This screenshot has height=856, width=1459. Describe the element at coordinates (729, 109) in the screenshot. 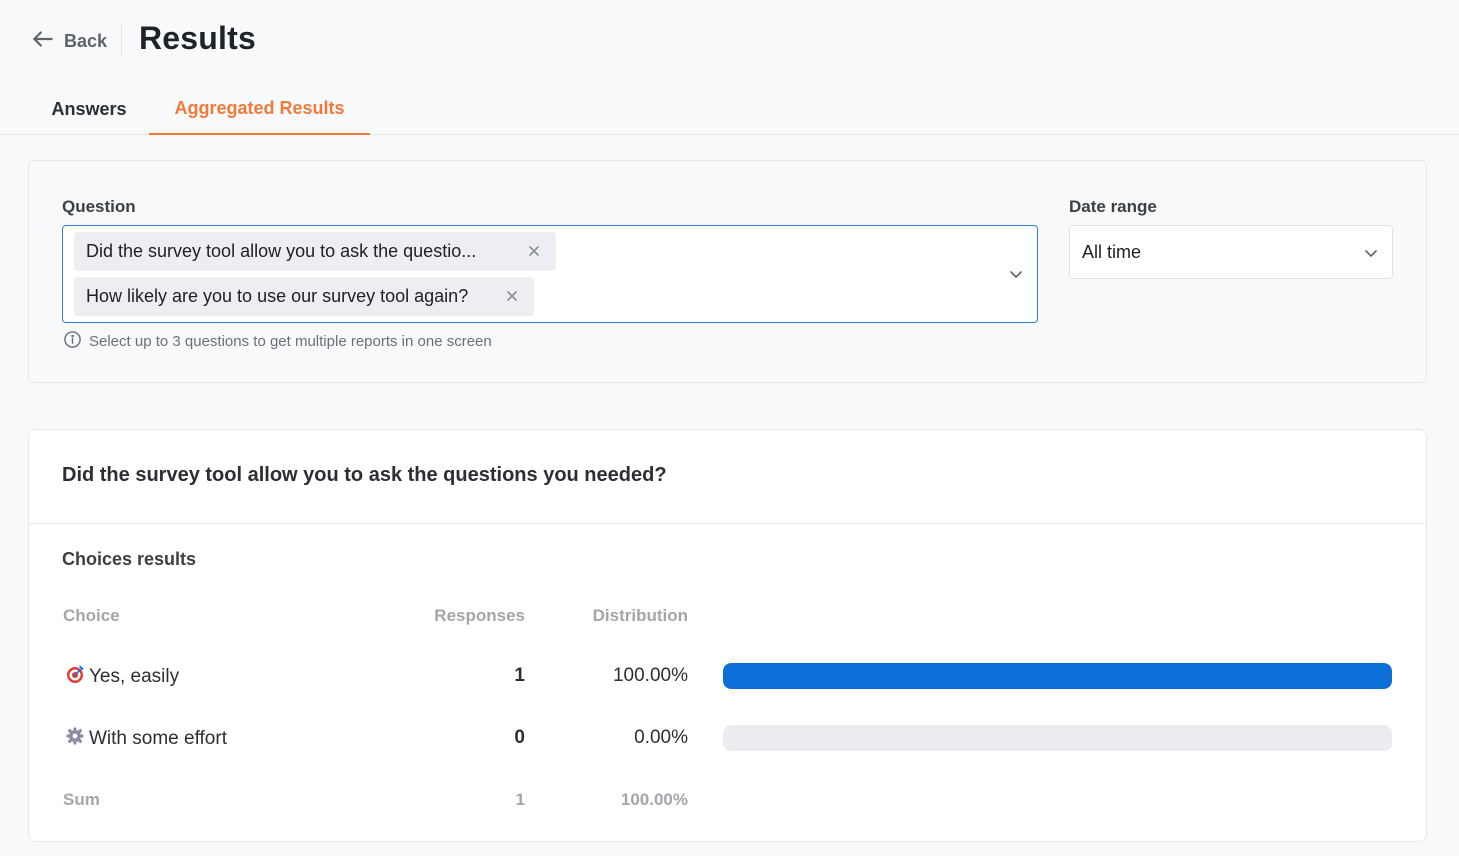

I see `tab-bar: Answers Aggregated Results` at that location.